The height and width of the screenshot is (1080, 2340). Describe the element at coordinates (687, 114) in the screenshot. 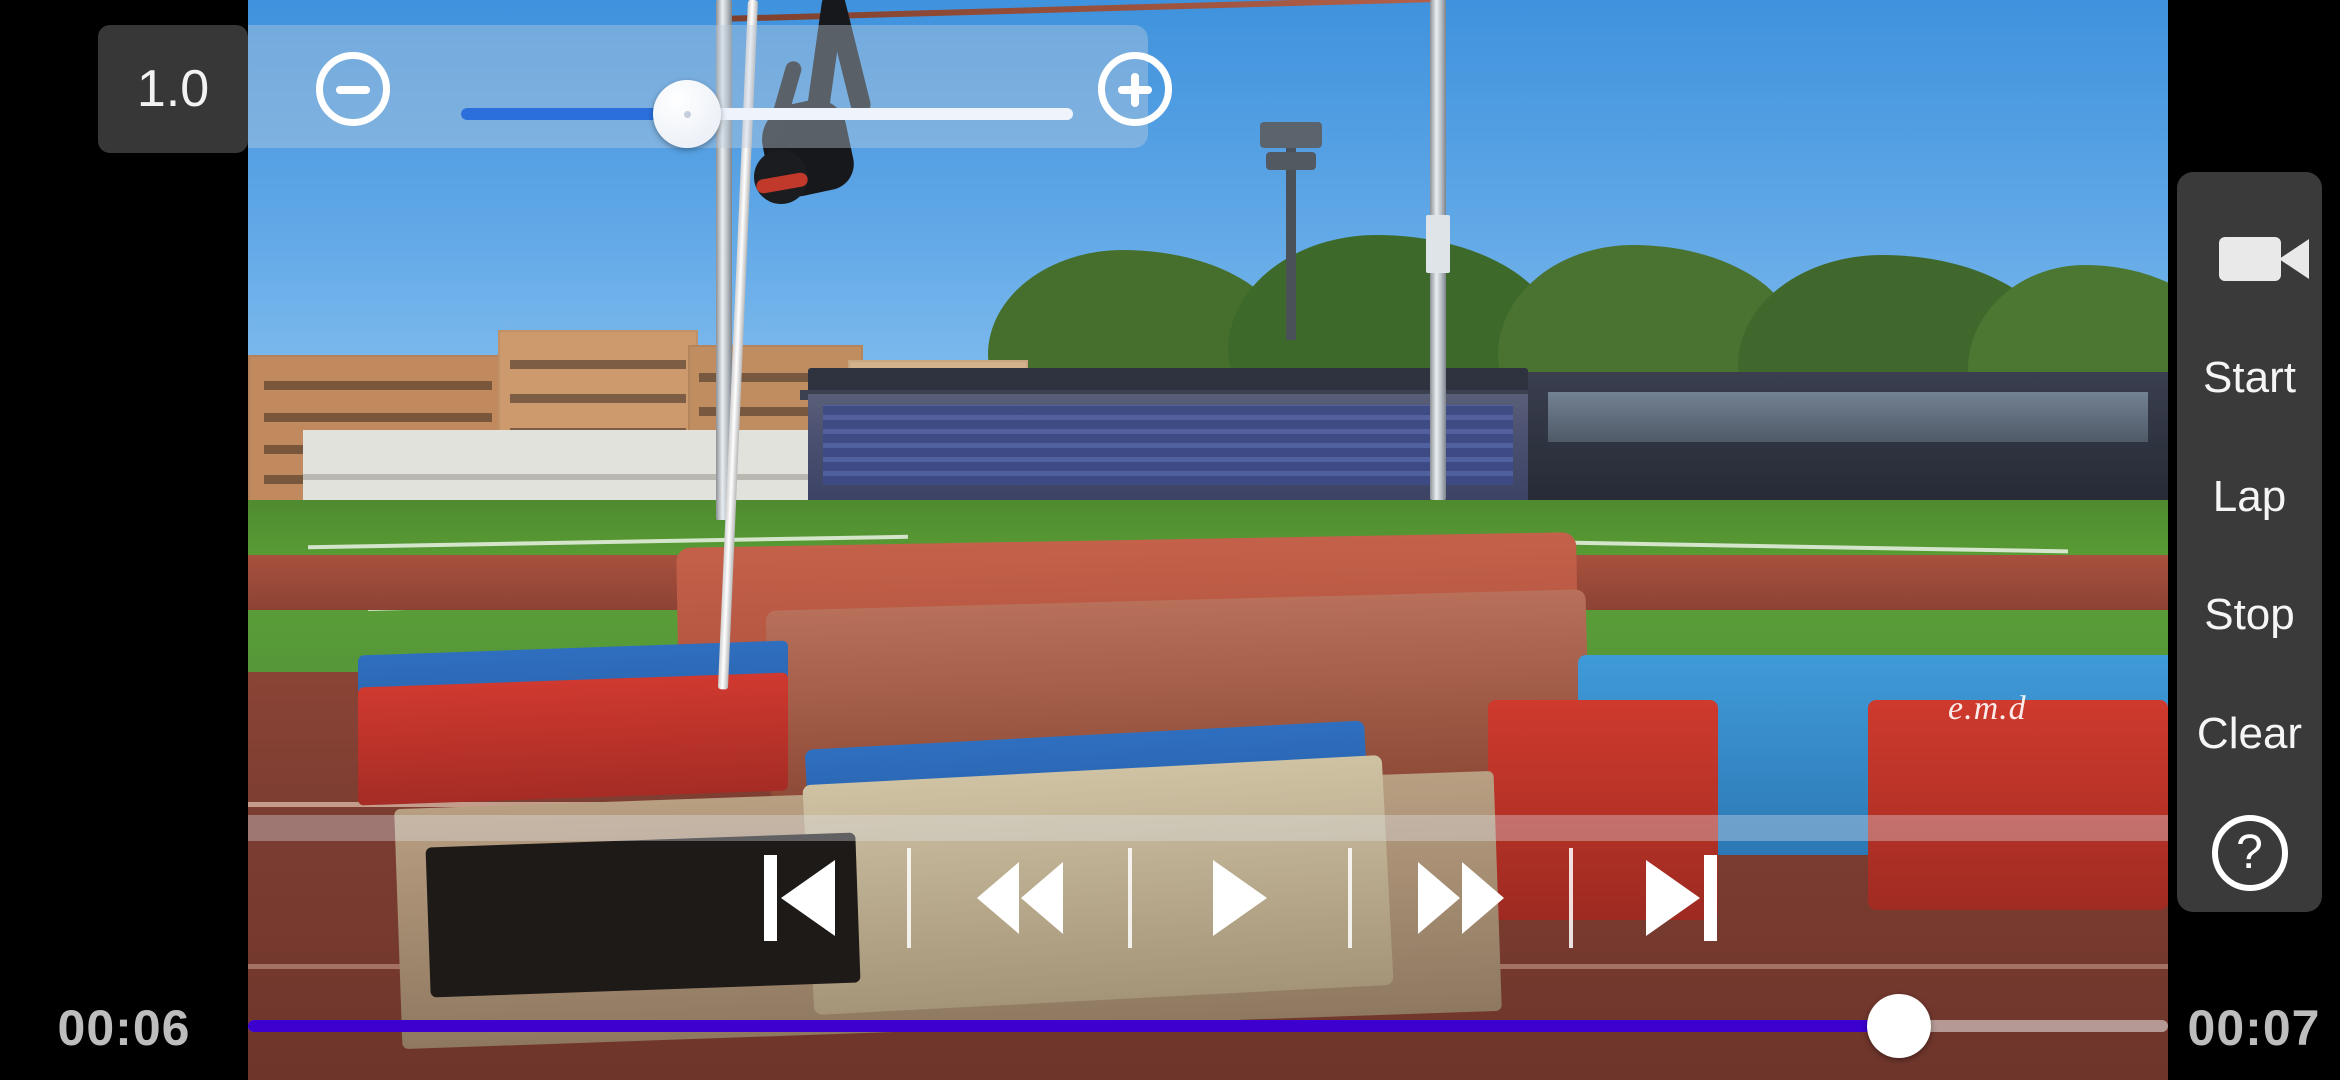

I see `speed-slider-thumb` at that location.